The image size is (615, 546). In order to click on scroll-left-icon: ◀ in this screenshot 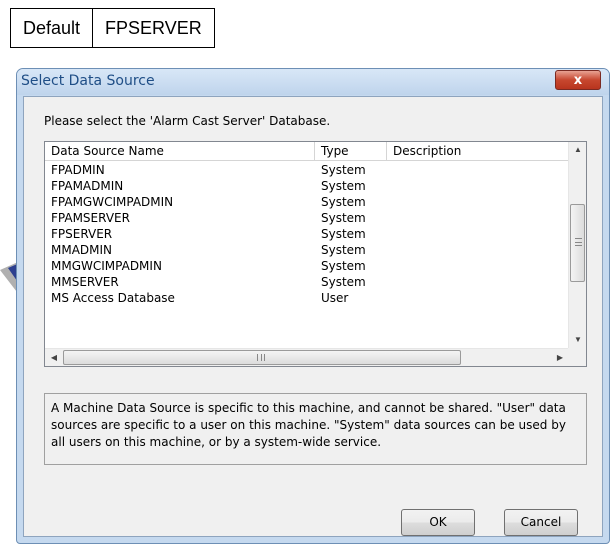, I will do `click(54, 358)`.